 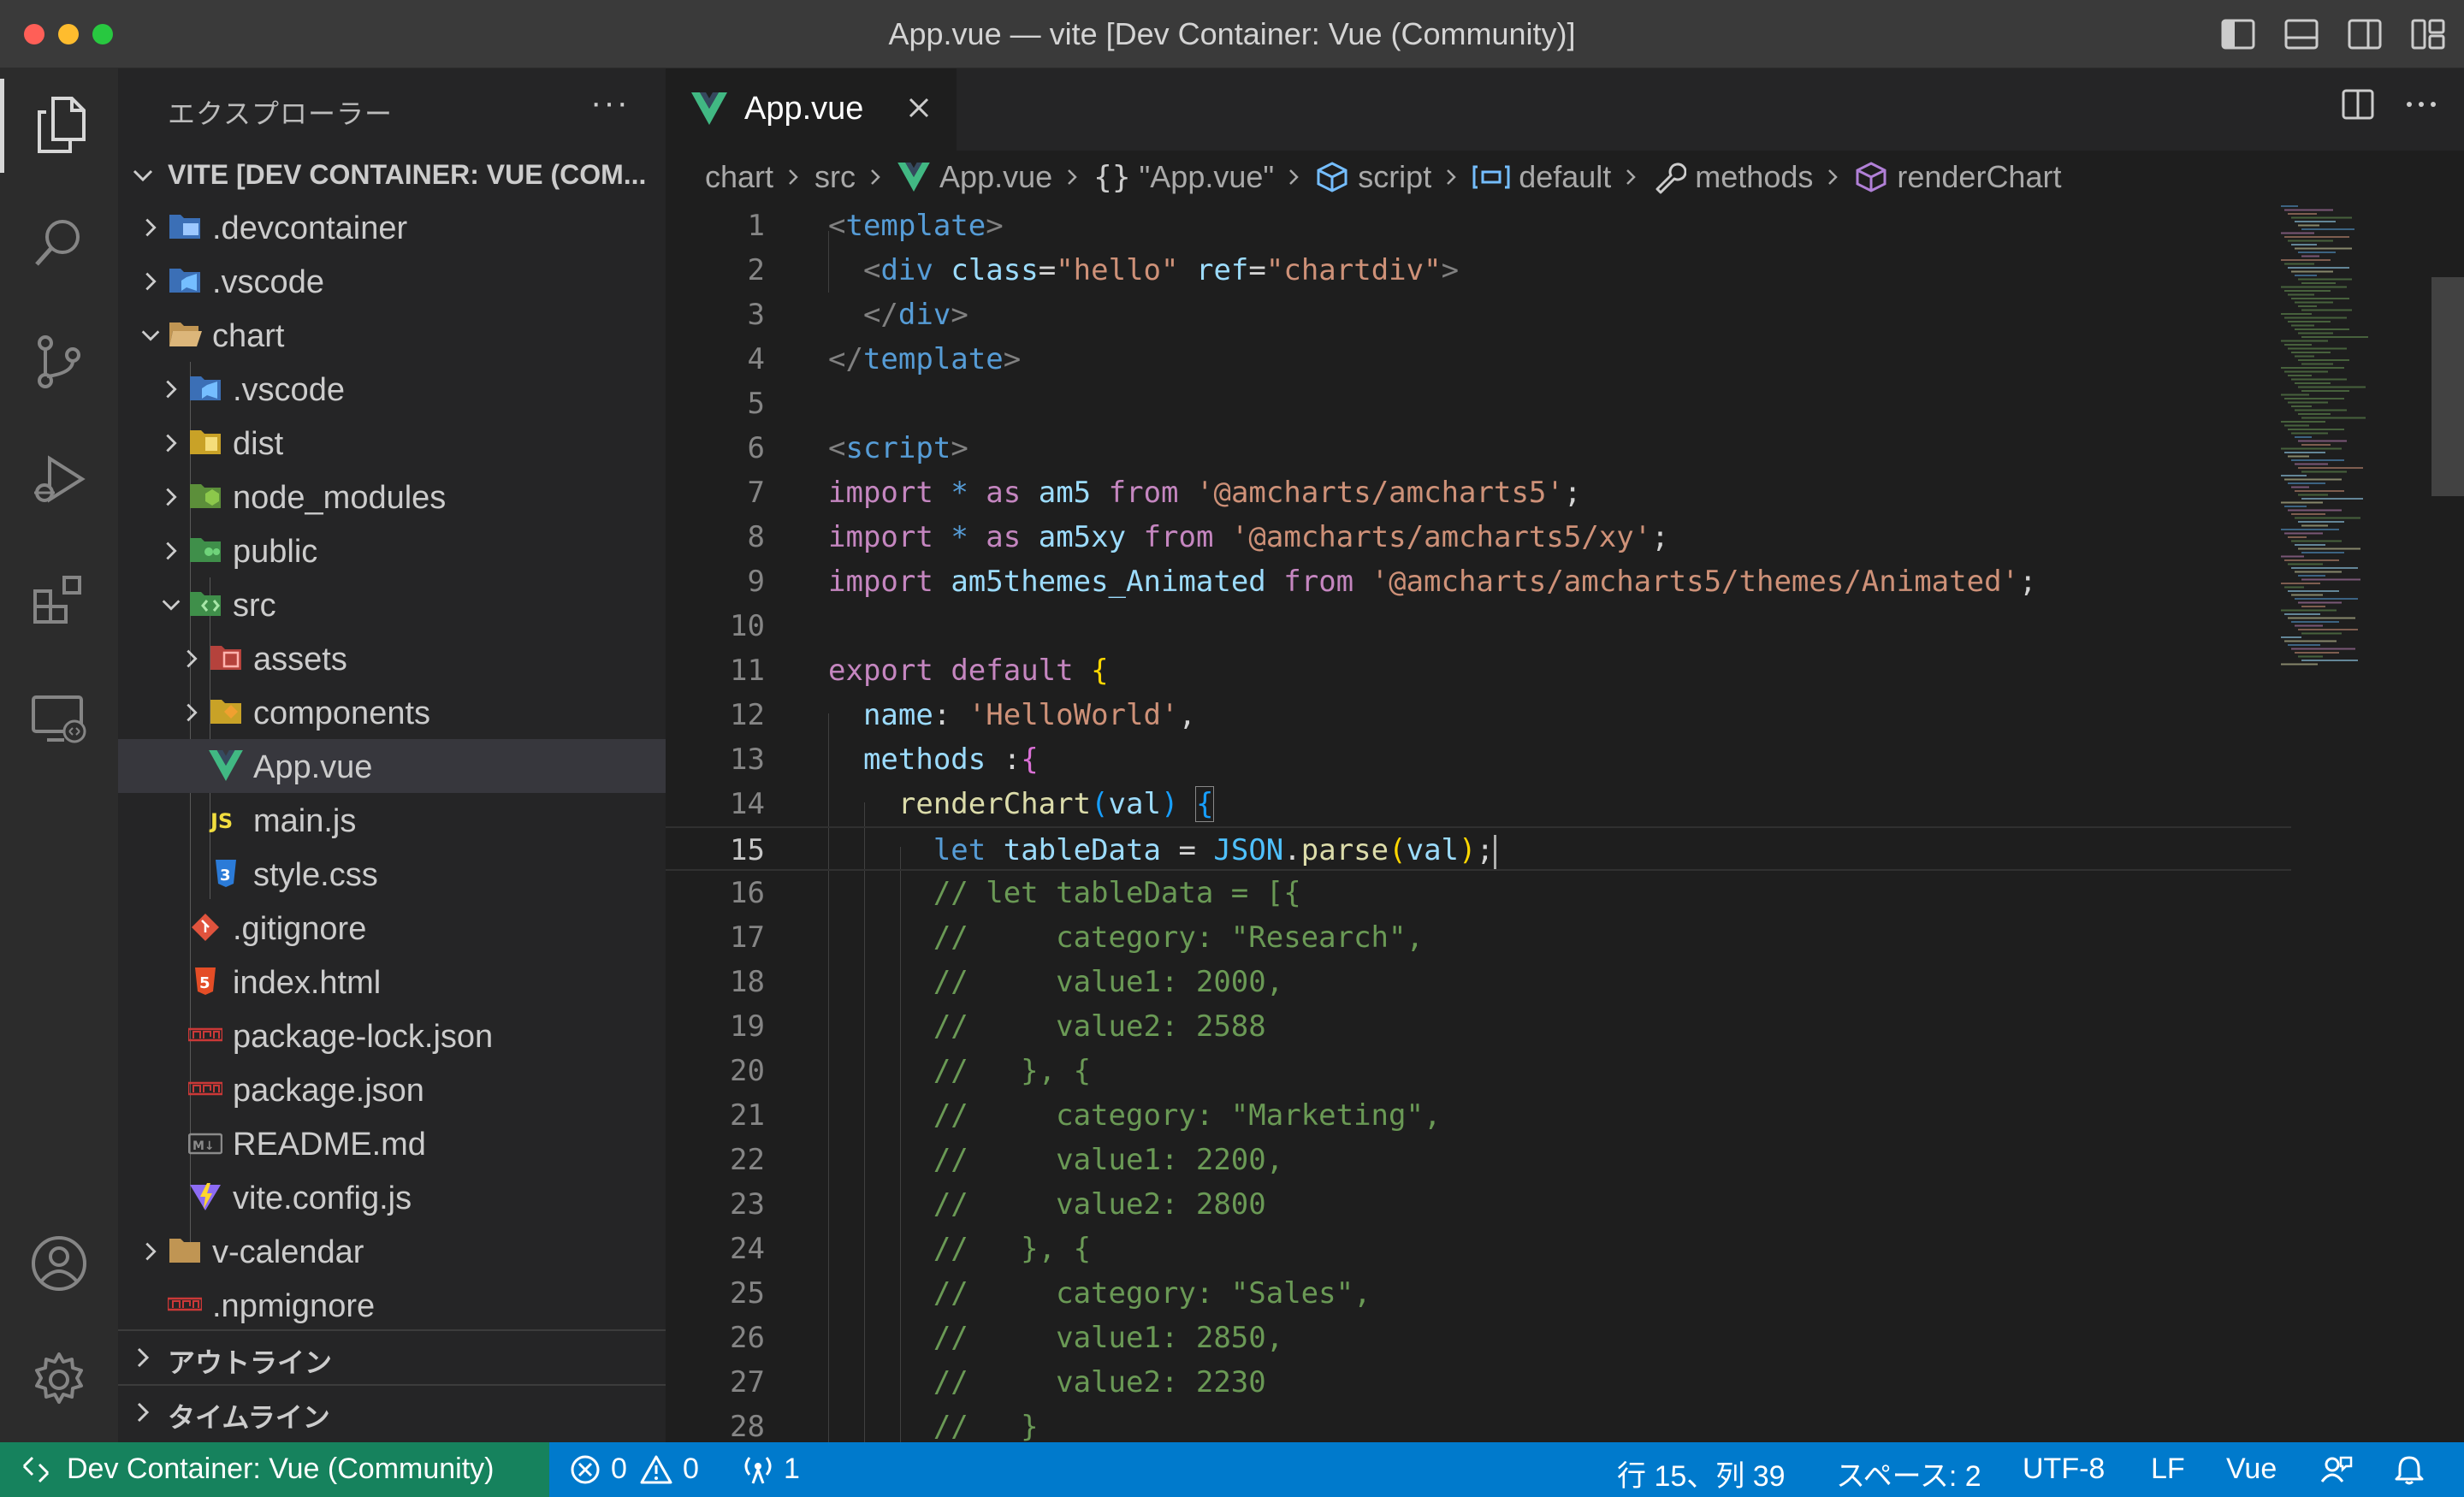 What do you see at coordinates (610, 103) in the screenshot?
I see `explorer-more-button: ···` at bounding box center [610, 103].